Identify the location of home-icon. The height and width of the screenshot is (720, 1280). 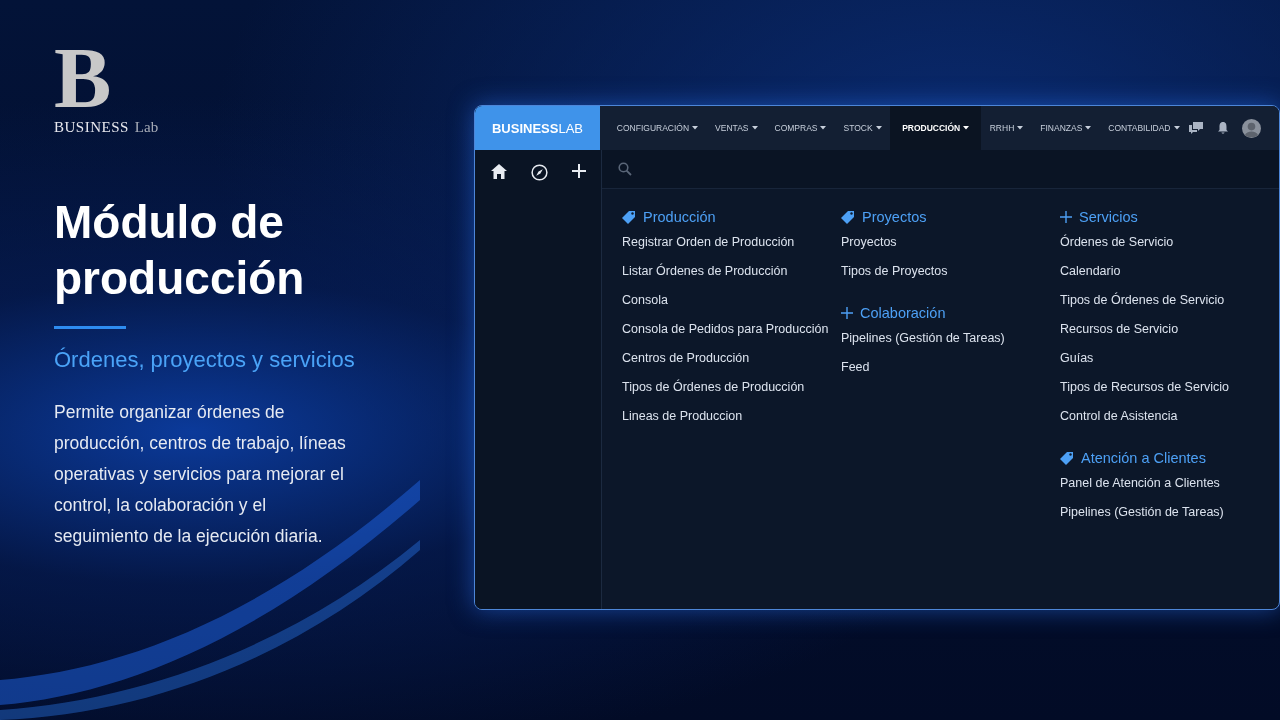
(498, 171).